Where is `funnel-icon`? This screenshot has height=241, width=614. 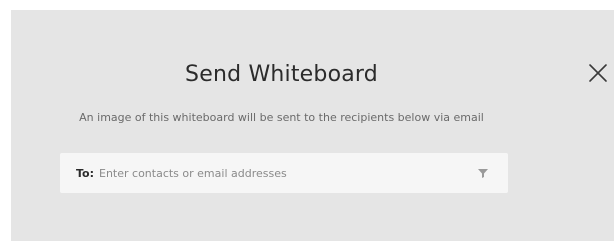 funnel-icon is located at coordinates (483, 173).